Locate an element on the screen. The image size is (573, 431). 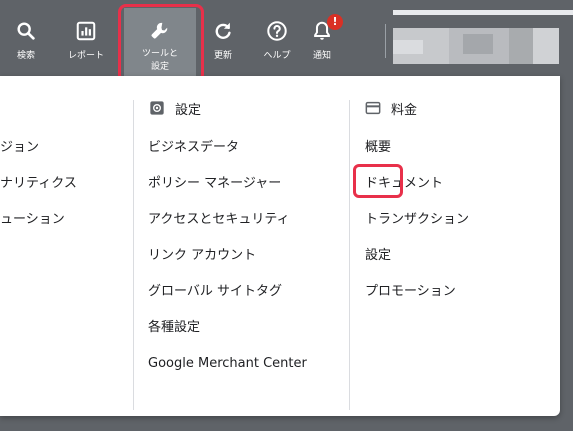
reports-button: レポート is located at coordinates (86, 41).